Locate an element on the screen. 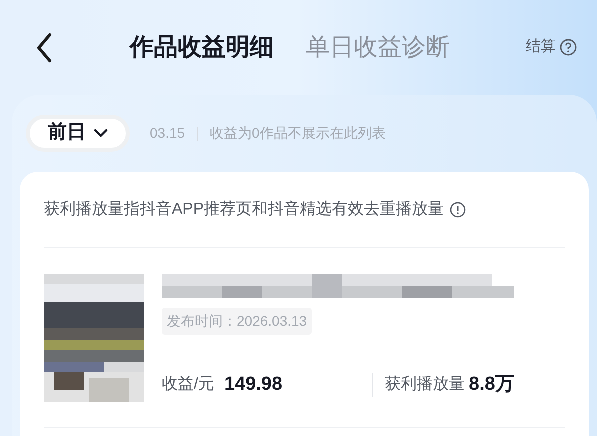 This screenshot has width=597, height=436. settlement-button: 结算 is located at coordinates (551, 47).